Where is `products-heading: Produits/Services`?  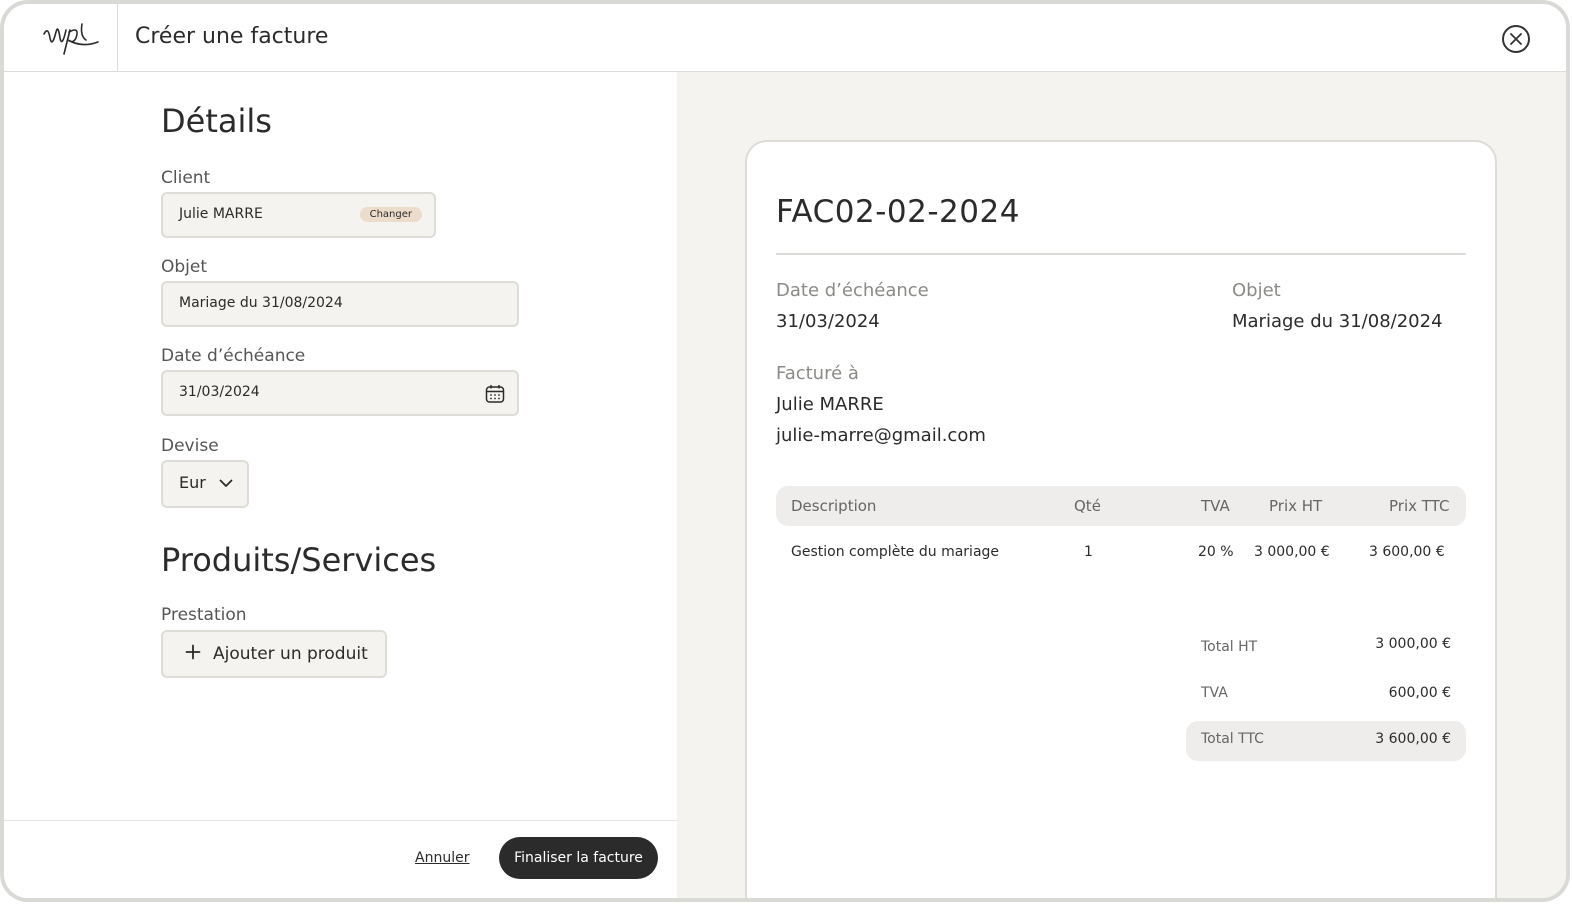
products-heading: Produits/Services is located at coordinates (299, 560).